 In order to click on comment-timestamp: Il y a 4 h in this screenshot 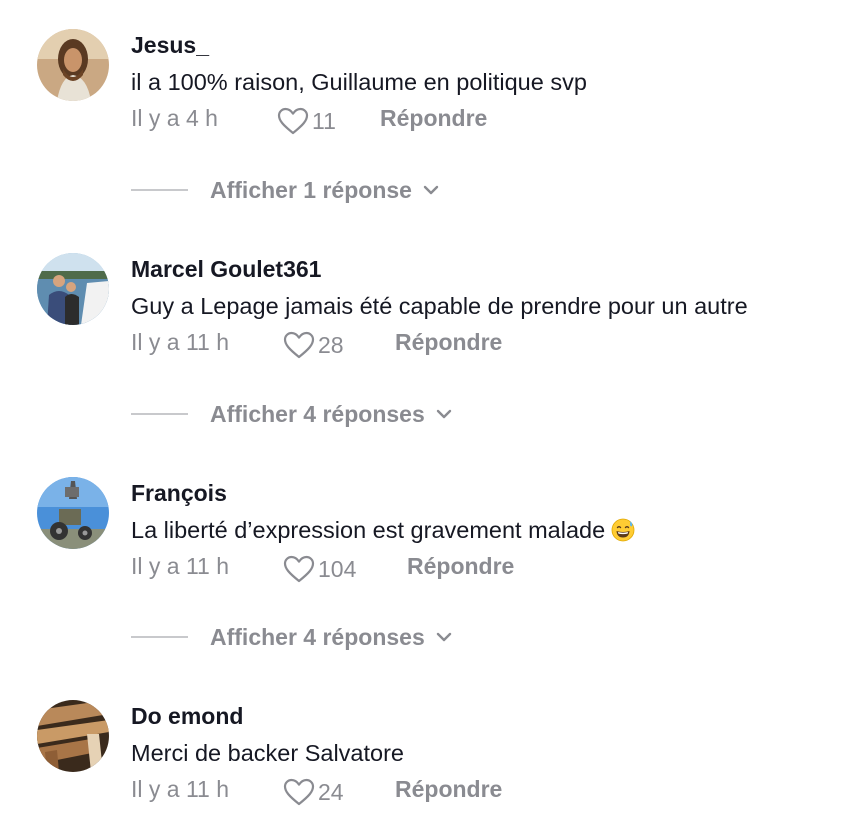, I will do `click(174, 118)`.